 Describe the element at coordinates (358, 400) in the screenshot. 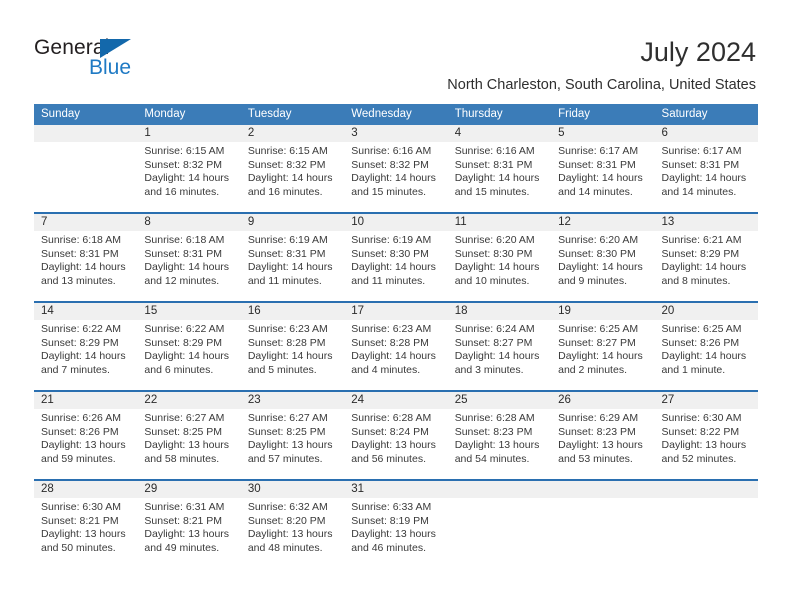

I see `day-number: 24` at that location.